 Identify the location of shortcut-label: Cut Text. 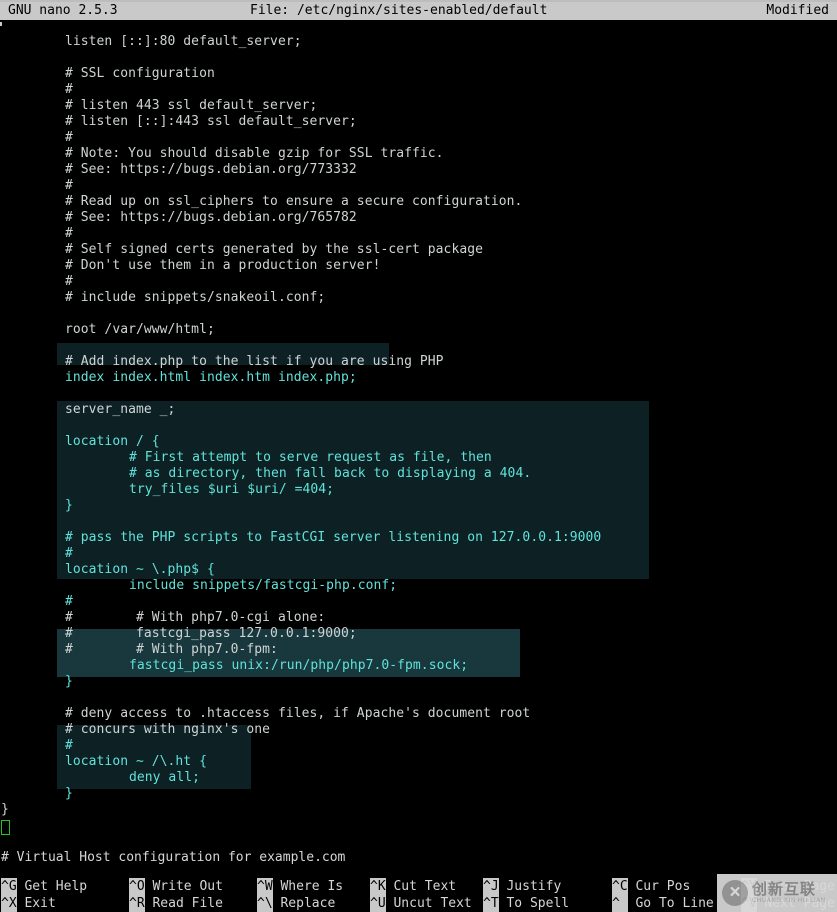
(421, 886).